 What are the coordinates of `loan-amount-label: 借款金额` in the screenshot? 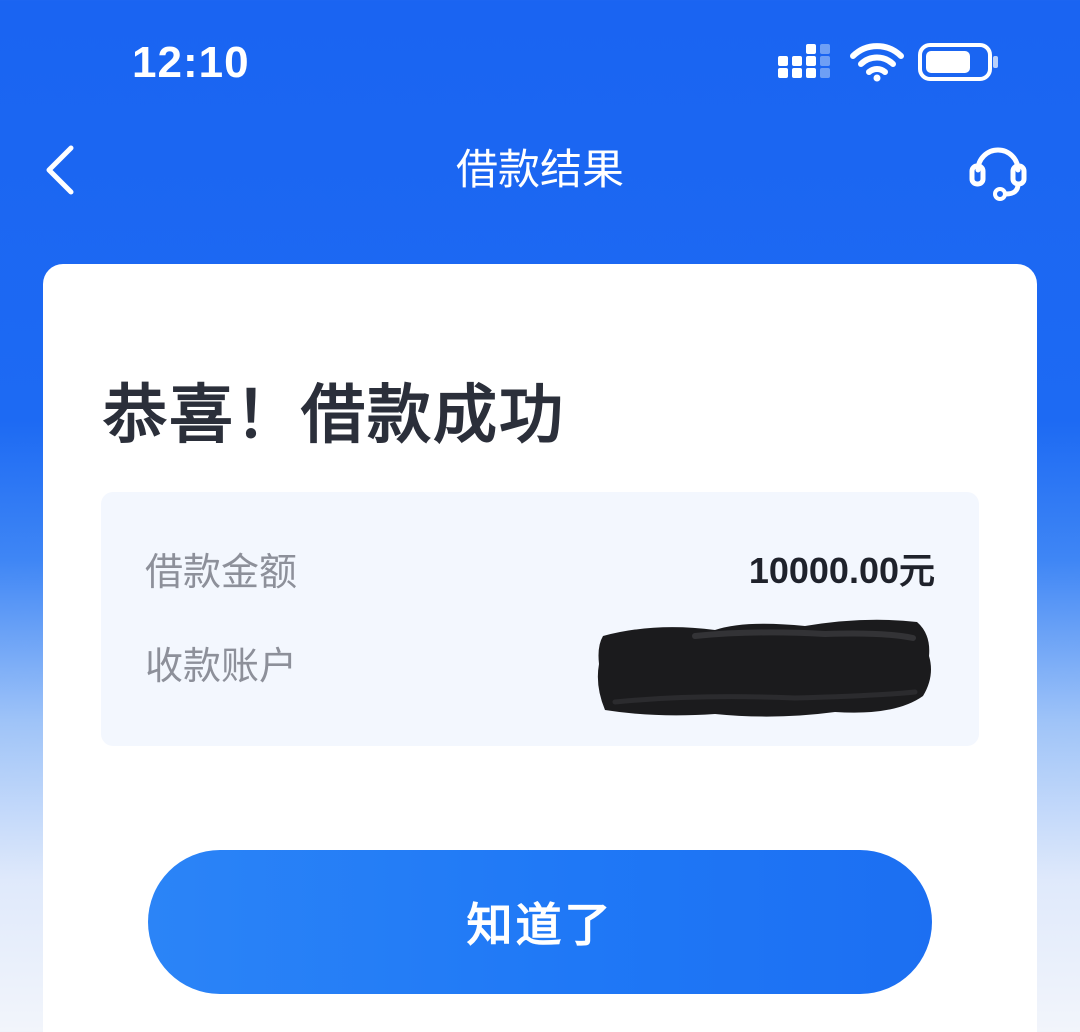 It's located at (221, 571).